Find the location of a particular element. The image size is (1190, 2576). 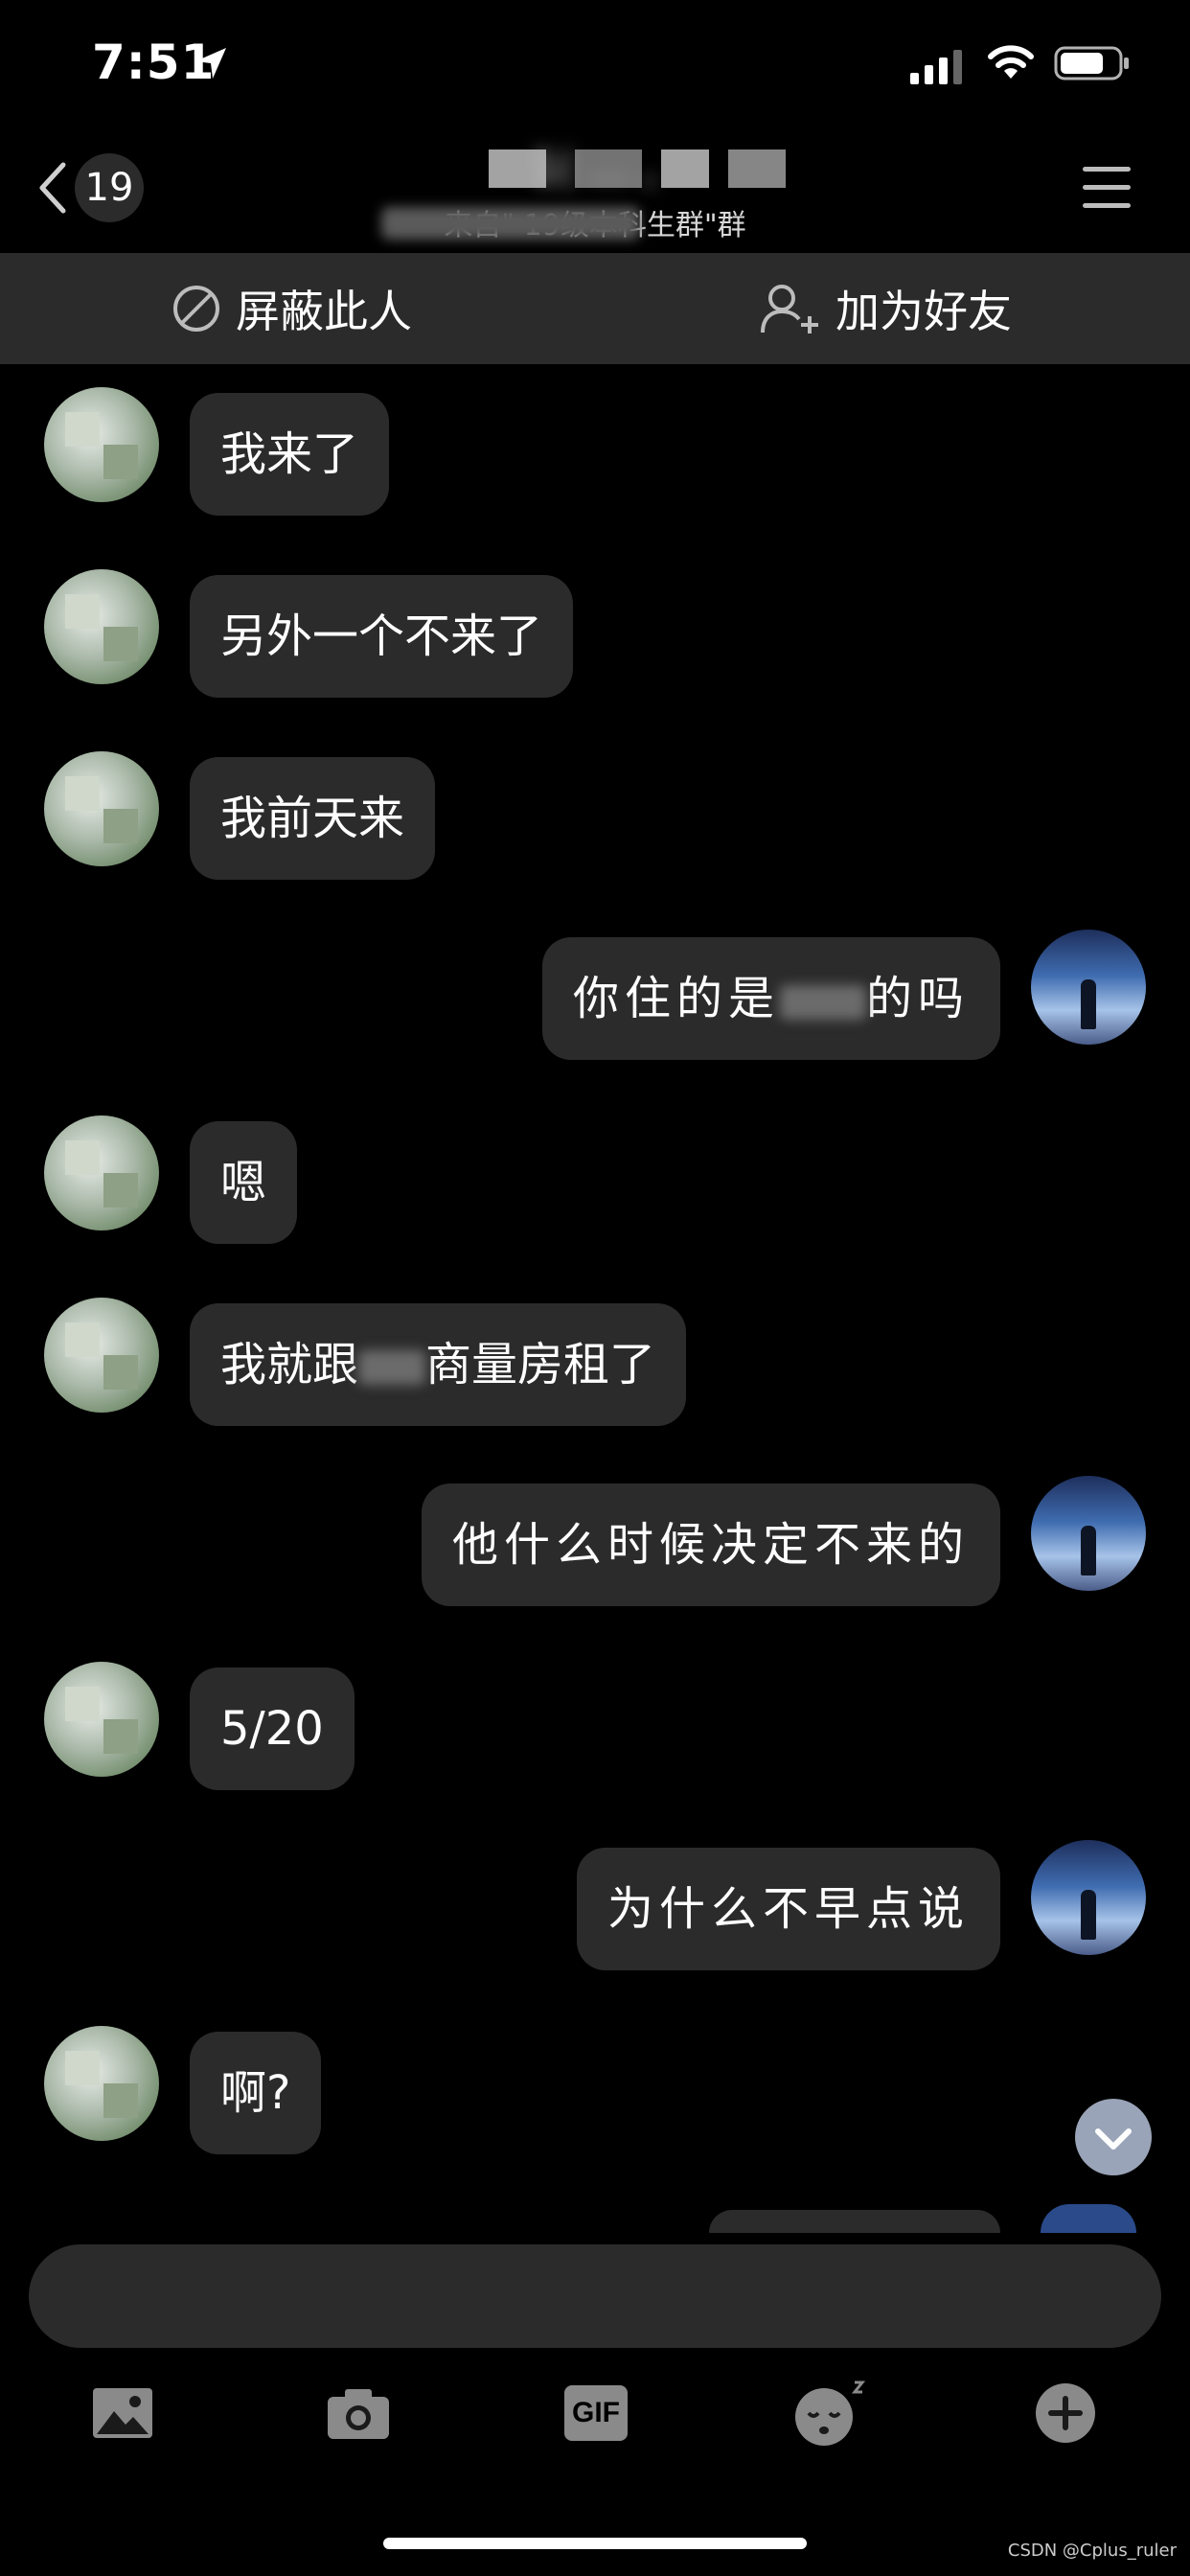

message-bubble: 我来了 is located at coordinates (290, 454).